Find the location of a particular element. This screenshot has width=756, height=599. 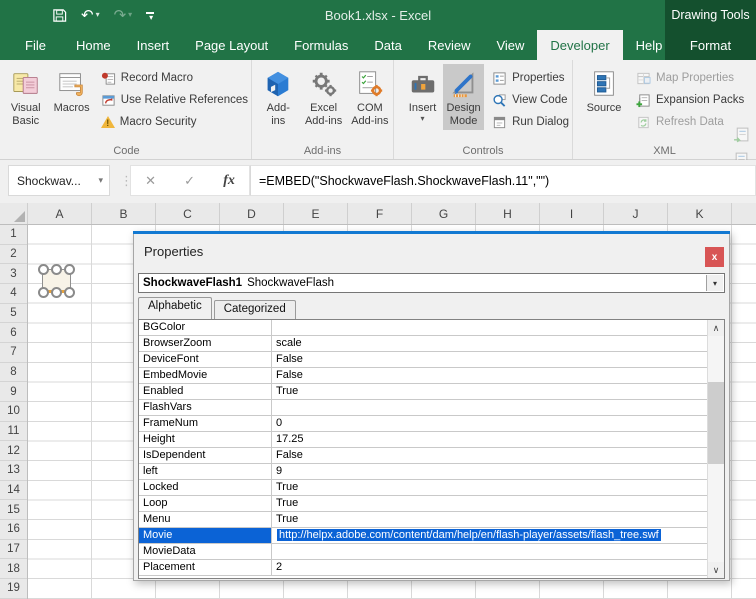

property-value-cell: scale is located at coordinates (489, 343).